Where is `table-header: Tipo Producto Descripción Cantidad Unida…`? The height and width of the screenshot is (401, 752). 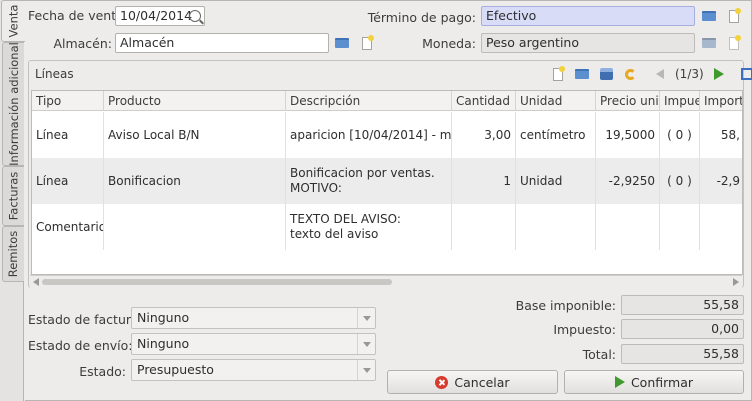
table-header: Tipo Producto Descripción Cantidad Unida… is located at coordinates (387, 101).